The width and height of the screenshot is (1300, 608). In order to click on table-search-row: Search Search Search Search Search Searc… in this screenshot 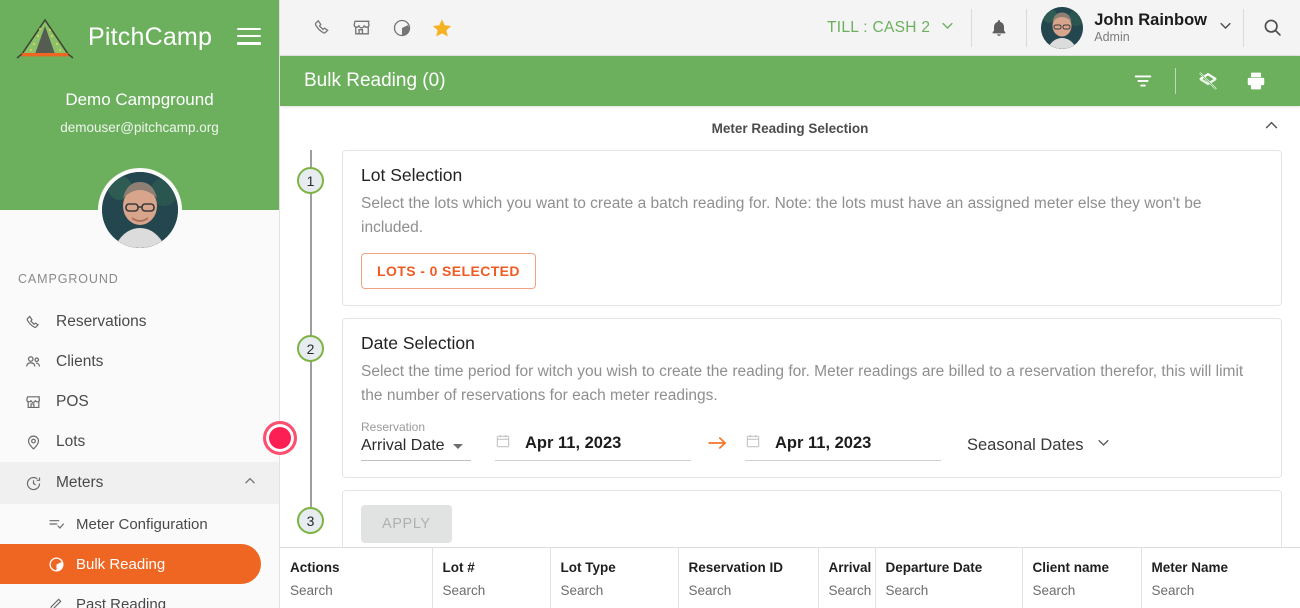, I will do `click(790, 593)`.